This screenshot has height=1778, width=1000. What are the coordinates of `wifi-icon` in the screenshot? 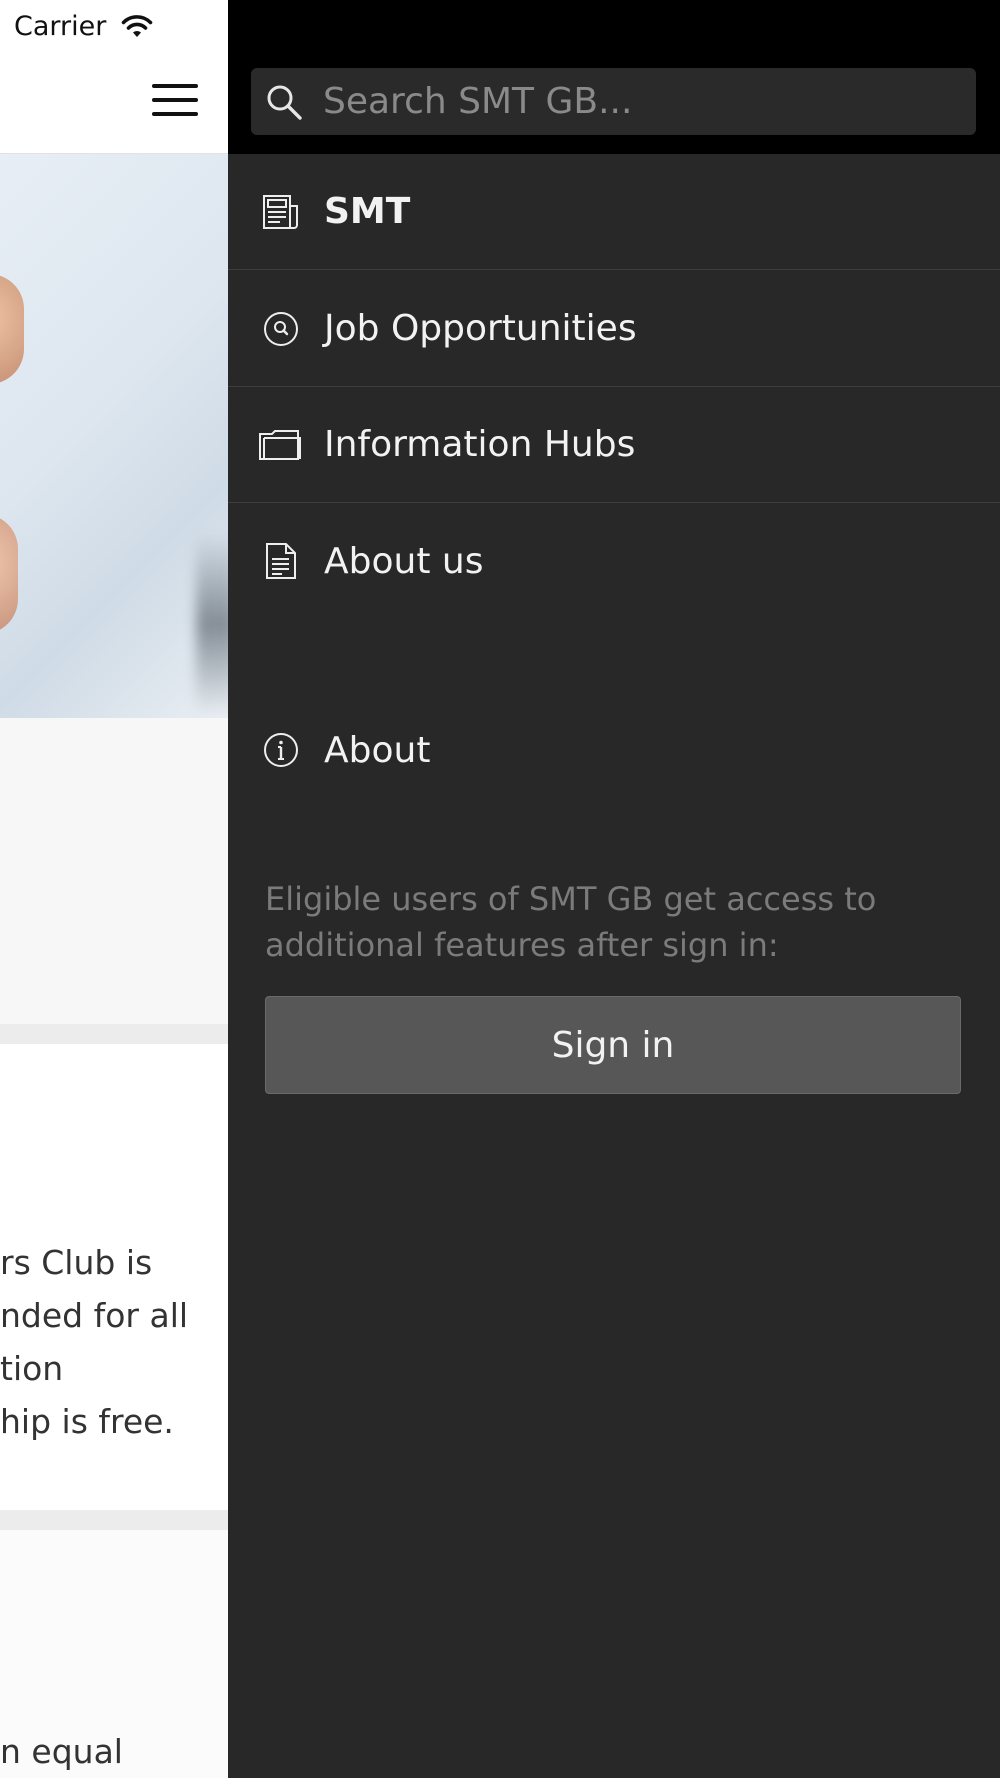 It's located at (137, 26).